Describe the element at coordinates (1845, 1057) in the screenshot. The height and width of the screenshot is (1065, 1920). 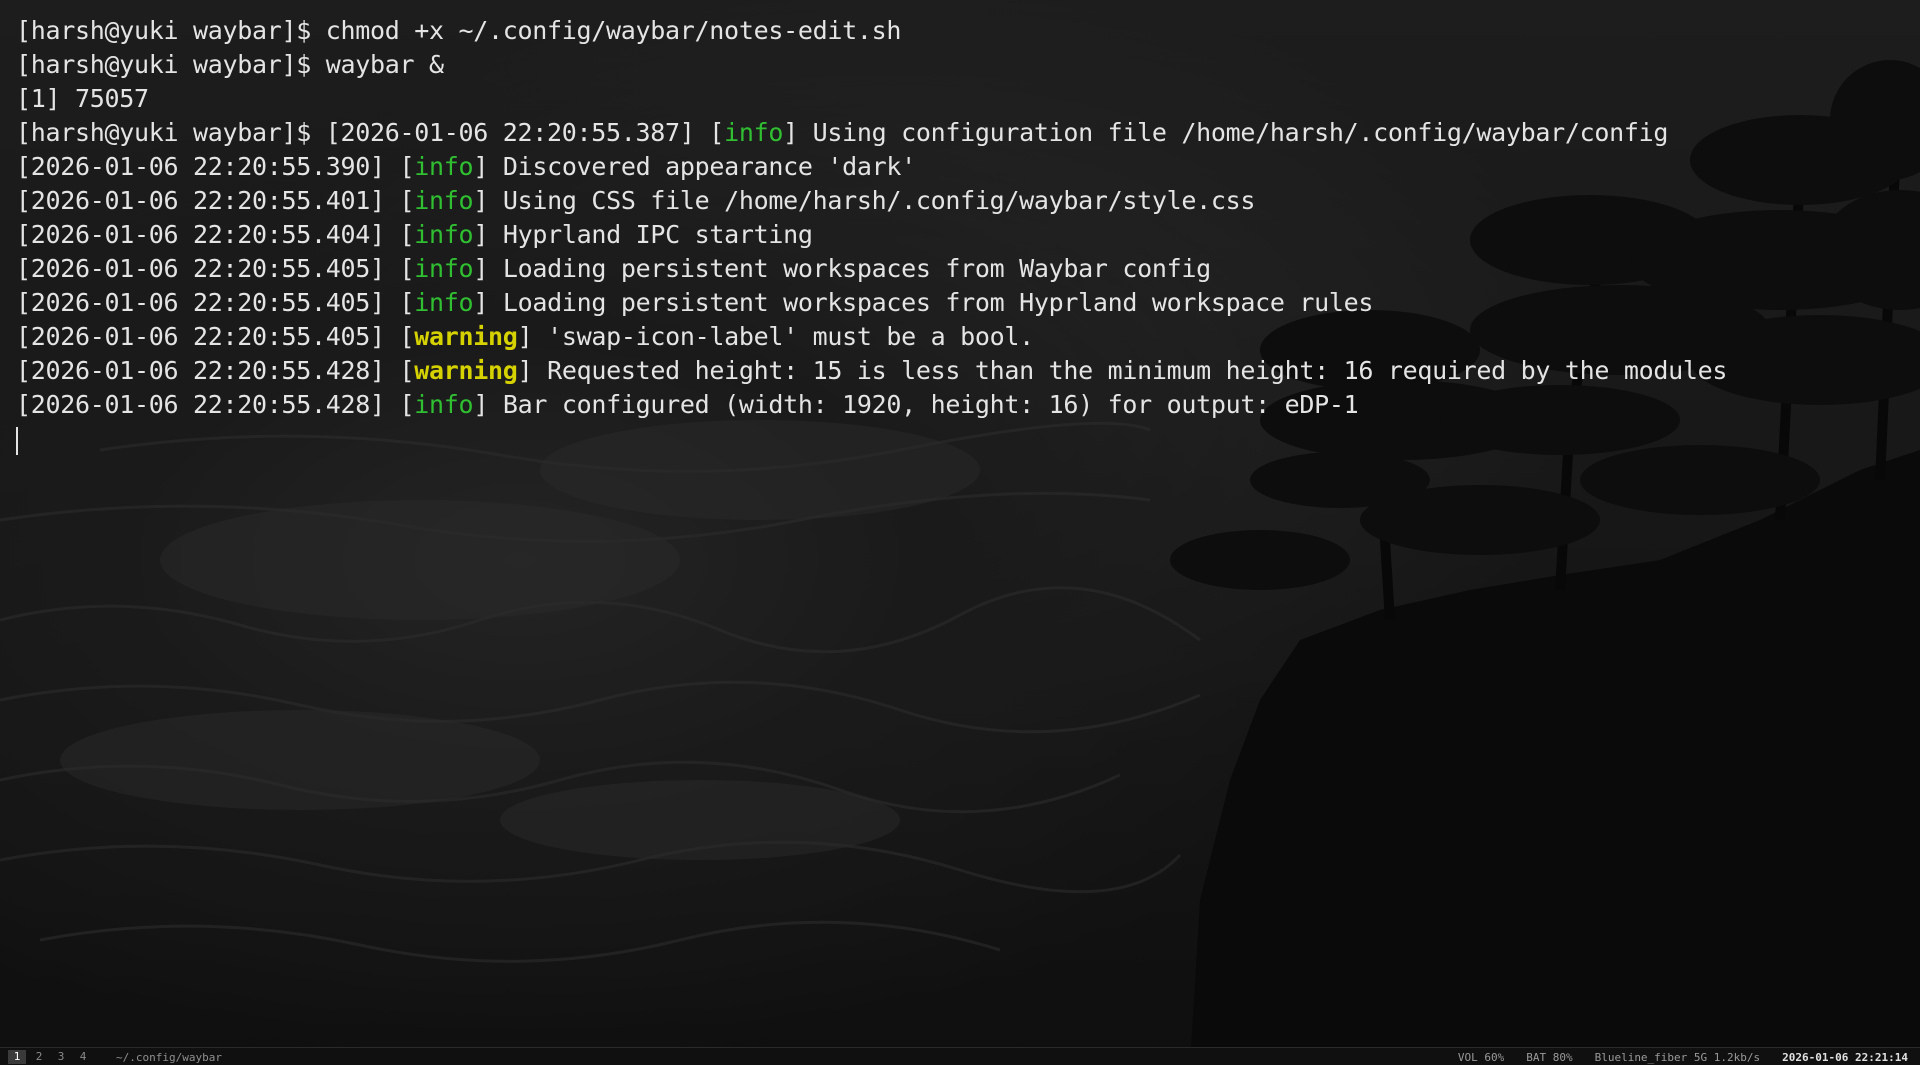
I see `clock: 2026-01-06 22:21:14` at that location.